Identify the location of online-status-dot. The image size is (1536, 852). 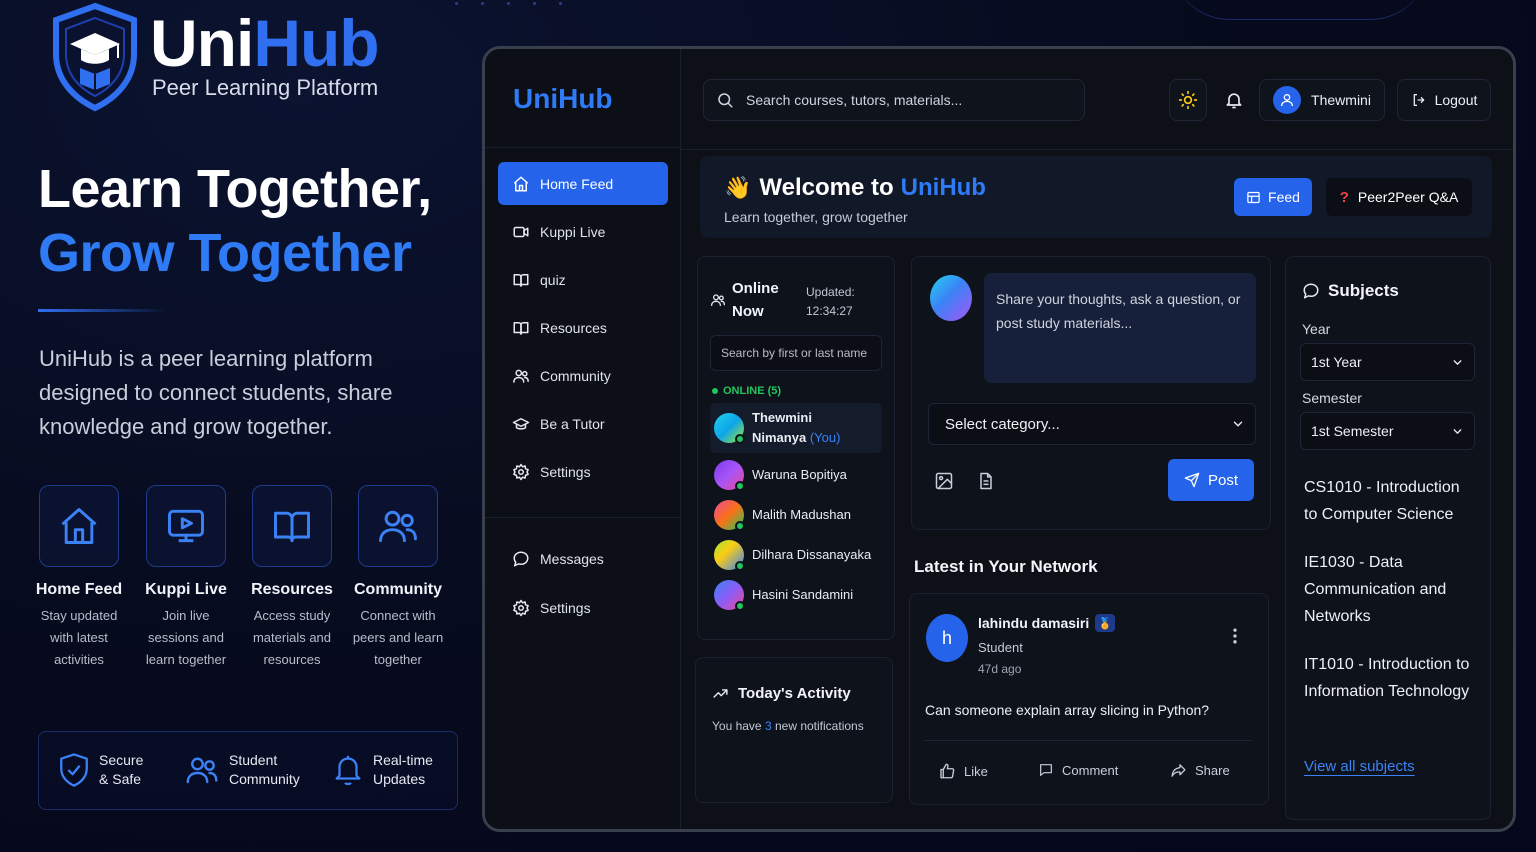
(740, 566).